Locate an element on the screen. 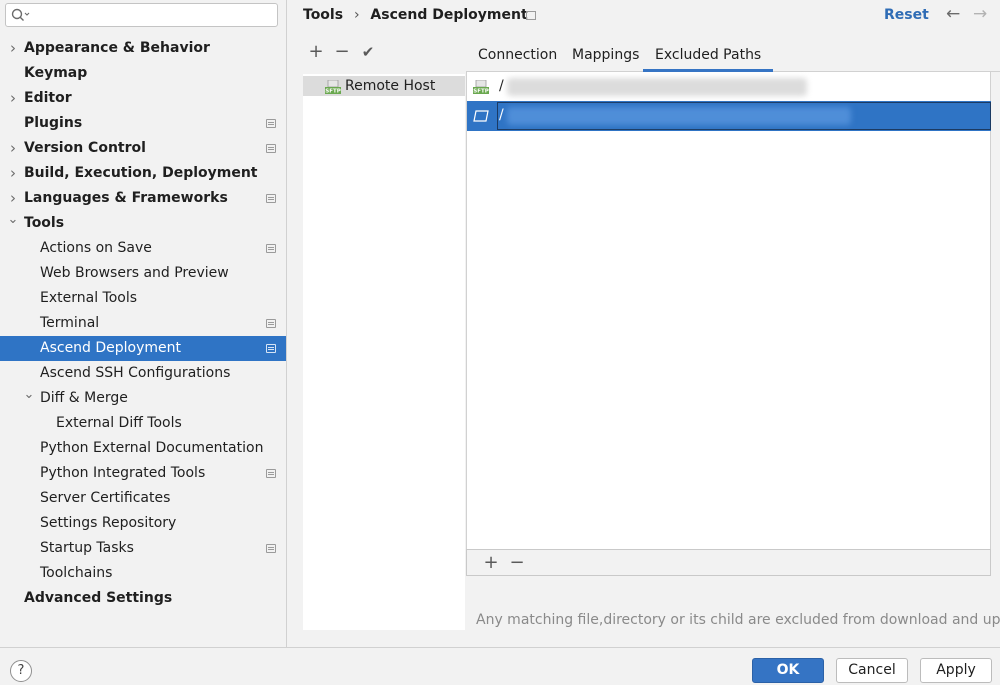 This screenshot has width=1000, height=685. sidebar-item-python-integrated-tools: Python Integrated Tools is located at coordinates (143, 473).